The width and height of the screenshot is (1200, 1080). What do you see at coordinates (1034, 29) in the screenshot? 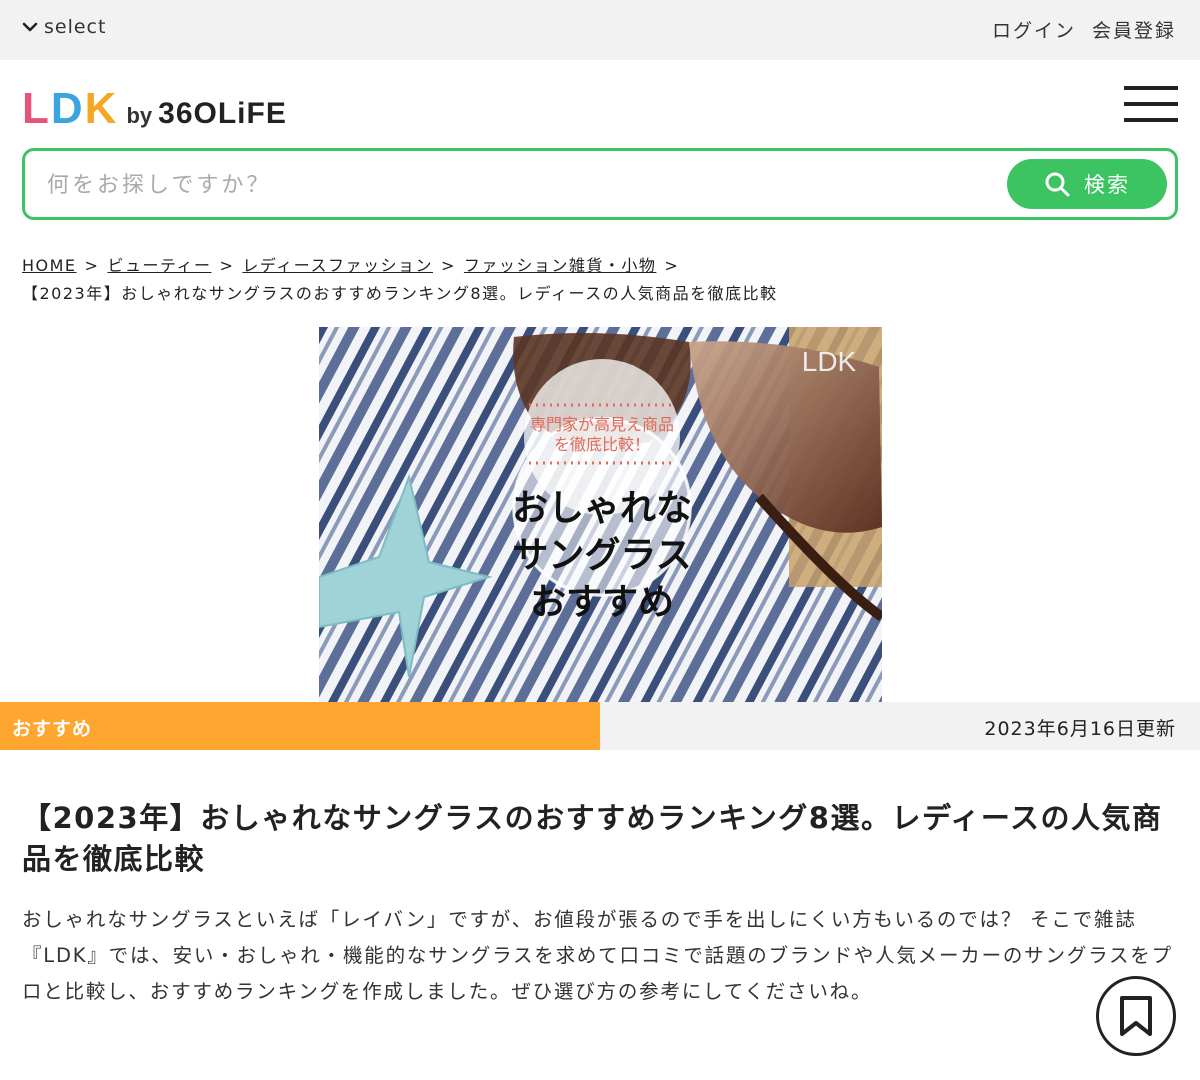
I see `login-link: ログイン` at bounding box center [1034, 29].